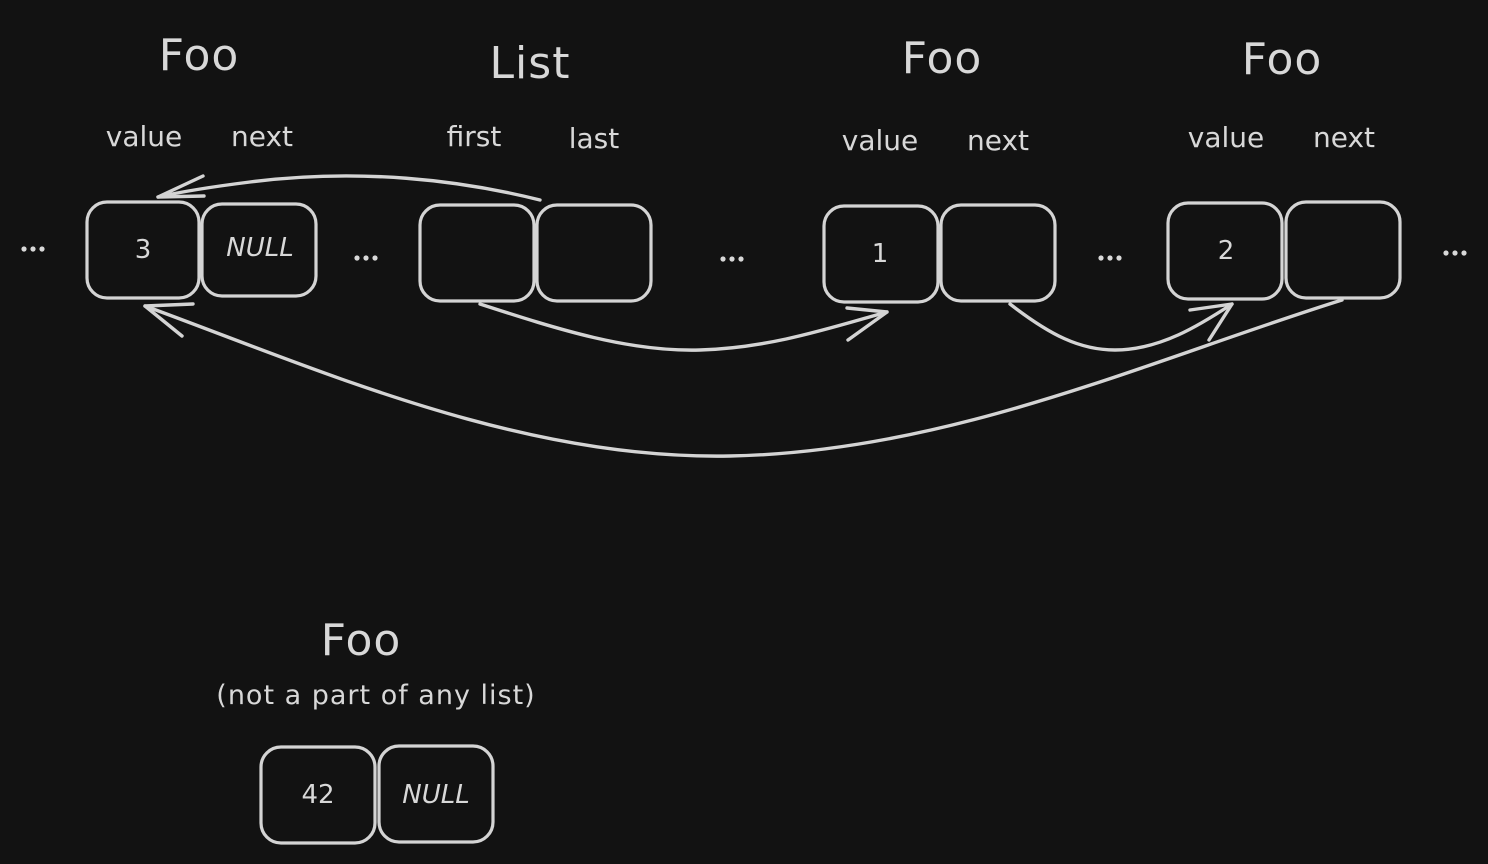 The image size is (1488, 864). What do you see at coordinates (474, 136) in the screenshot?
I see `field-label-first: first` at bounding box center [474, 136].